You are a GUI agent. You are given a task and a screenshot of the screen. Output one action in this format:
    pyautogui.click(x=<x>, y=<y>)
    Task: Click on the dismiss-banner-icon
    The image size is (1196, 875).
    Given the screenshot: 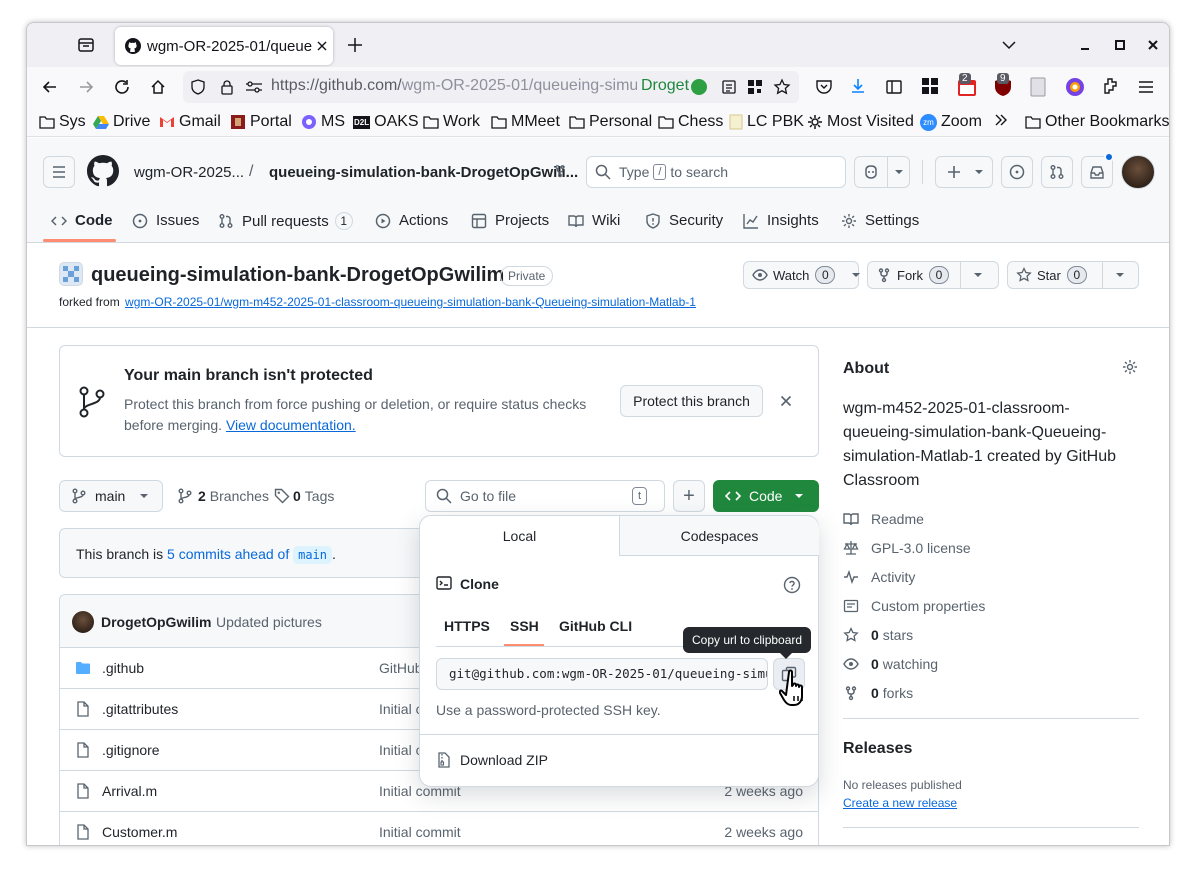 What is the action you would take?
    pyautogui.click(x=786, y=401)
    